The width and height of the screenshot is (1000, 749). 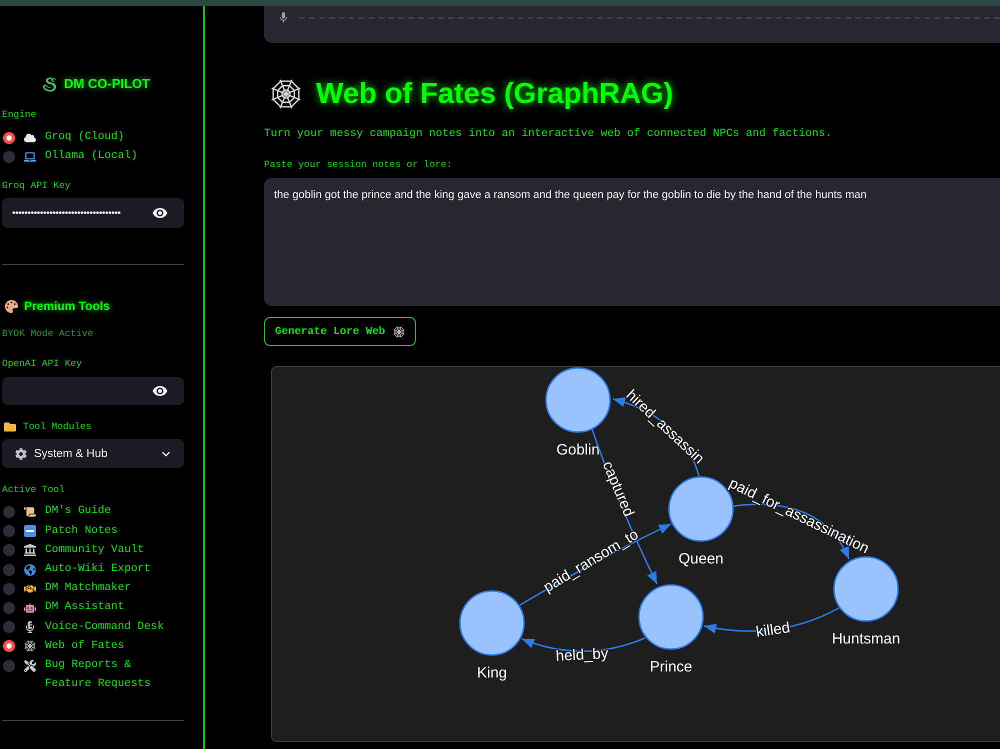 What do you see at coordinates (492, 673) in the screenshot?
I see `node-label: King` at bounding box center [492, 673].